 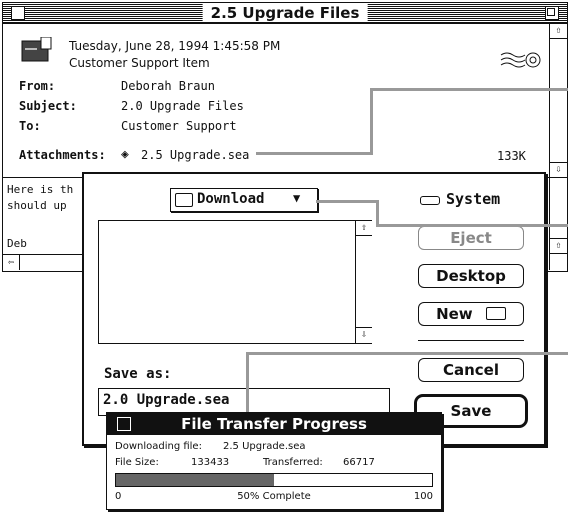 I want to click on to-value: Customer Support, so click(x=179, y=126).